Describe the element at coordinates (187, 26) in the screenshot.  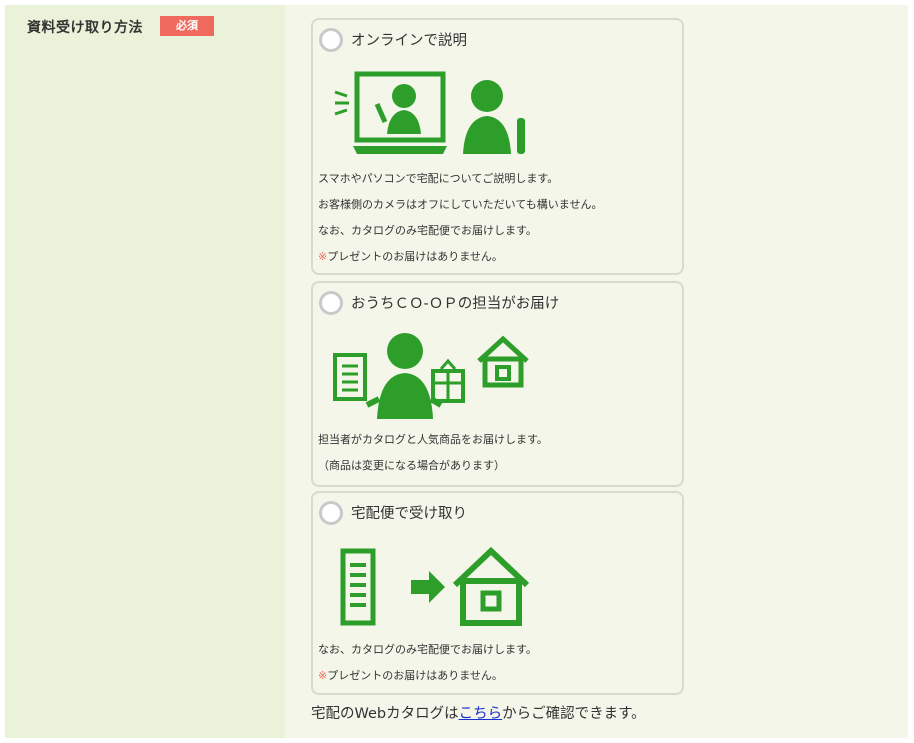
I see `required-badge: 必須` at that location.